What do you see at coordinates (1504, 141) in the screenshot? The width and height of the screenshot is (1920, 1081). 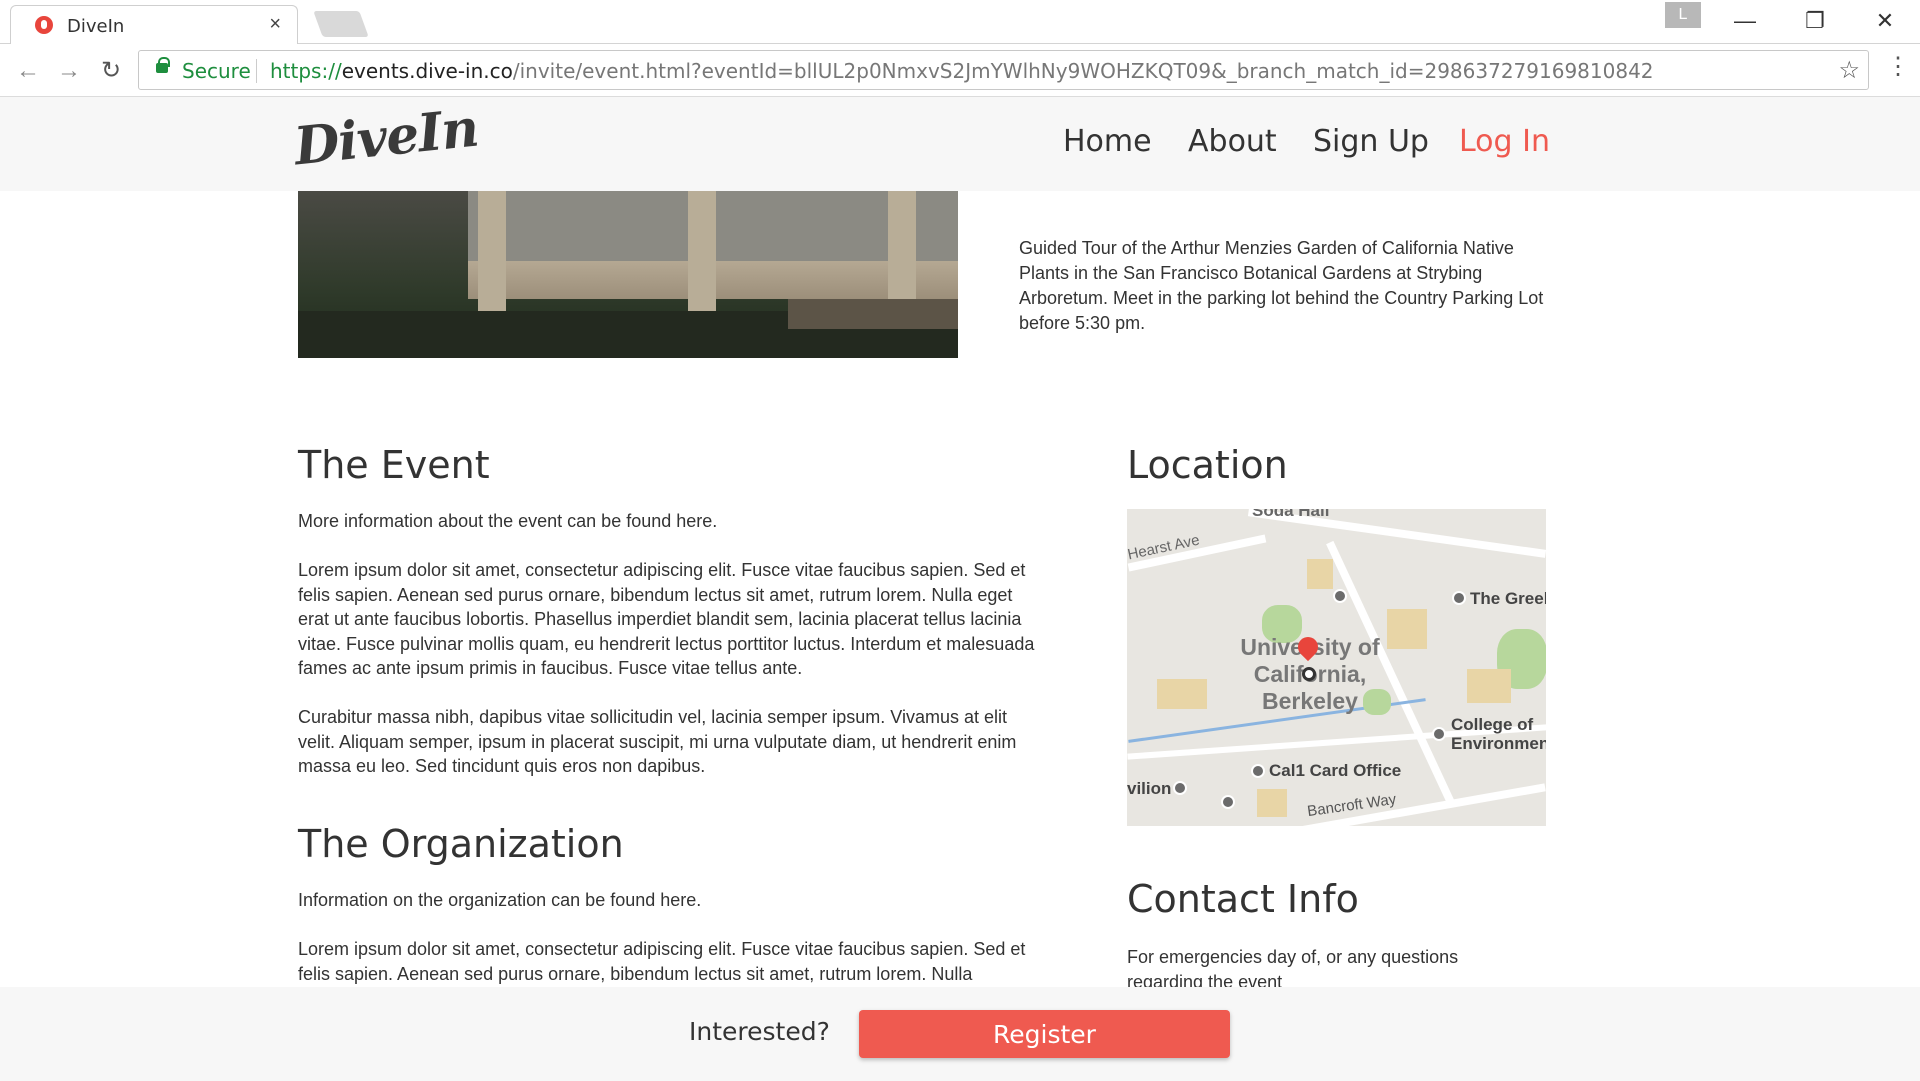 I see `nav-log-in: Log In` at bounding box center [1504, 141].